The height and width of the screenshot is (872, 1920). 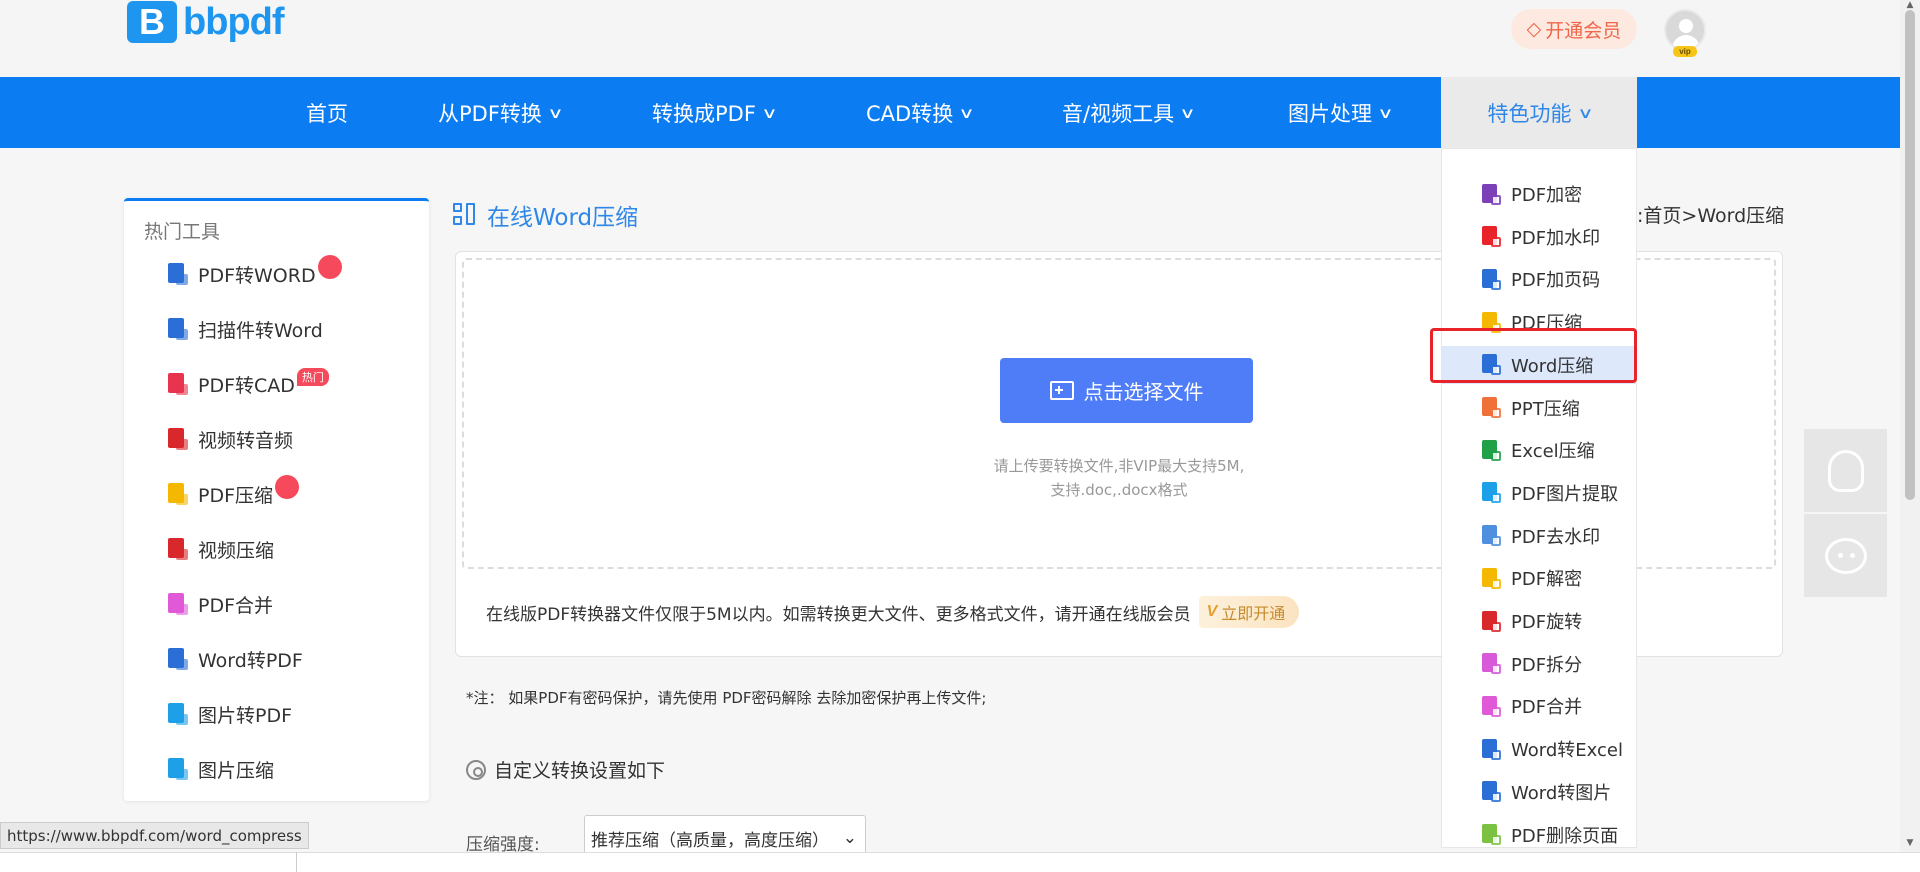 I want to click on breadcrumb: :首页>Word压缩, so click(x=1710, y=214).